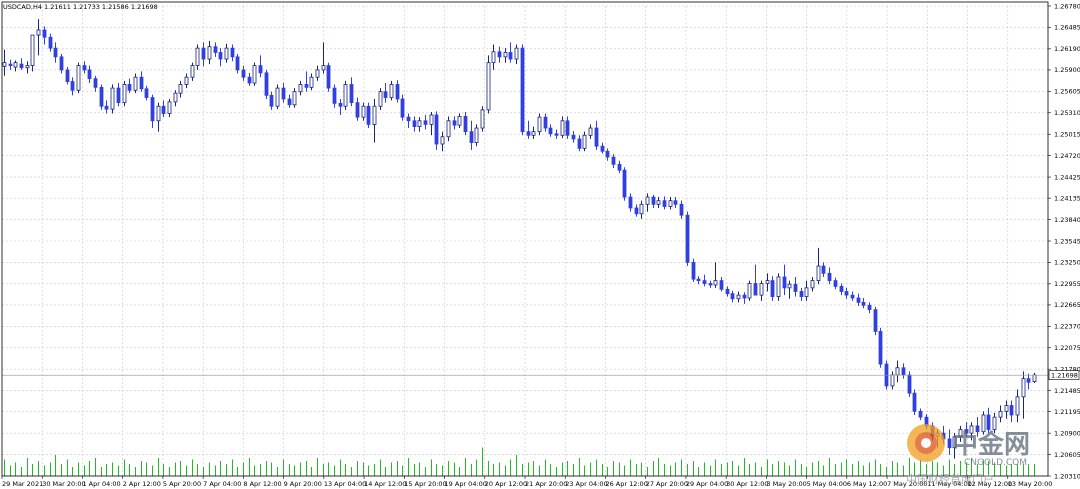 This screenshot has height=489, width=1080. Describe the element at coordinates (1064, 375) in the screenshot. I see `last-price-label: 1.21698` at that location.